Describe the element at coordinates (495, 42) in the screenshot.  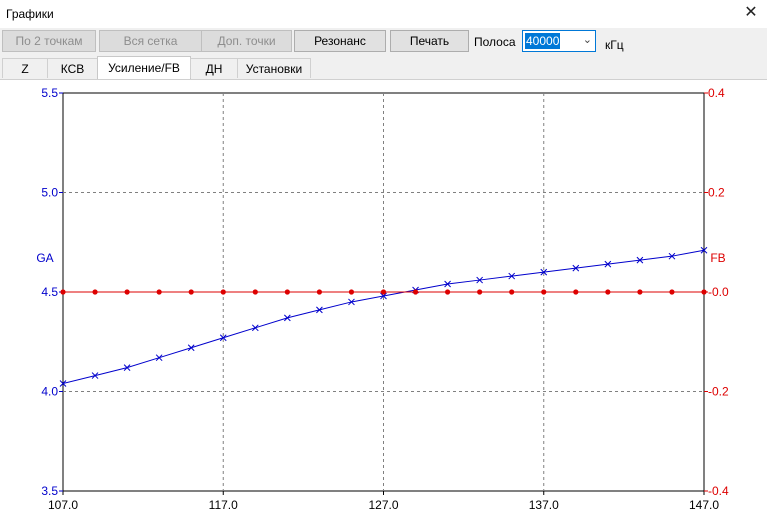
I see `band-label: Полоса` at that location.